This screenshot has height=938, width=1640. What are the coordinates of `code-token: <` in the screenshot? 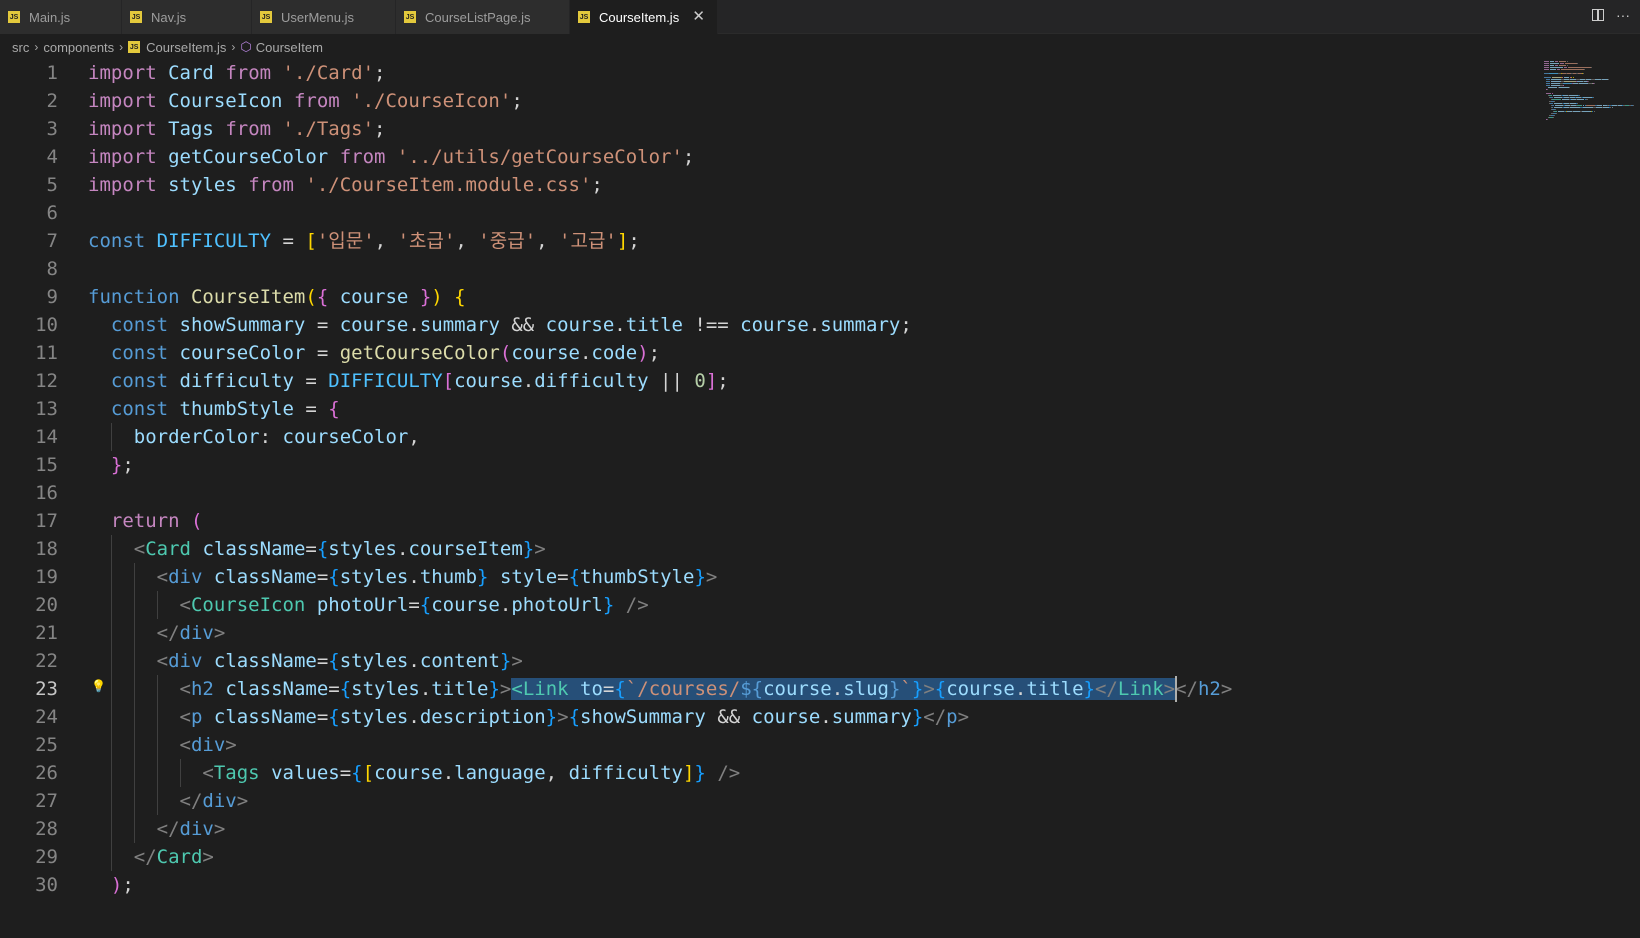 It's located at (185, 605).